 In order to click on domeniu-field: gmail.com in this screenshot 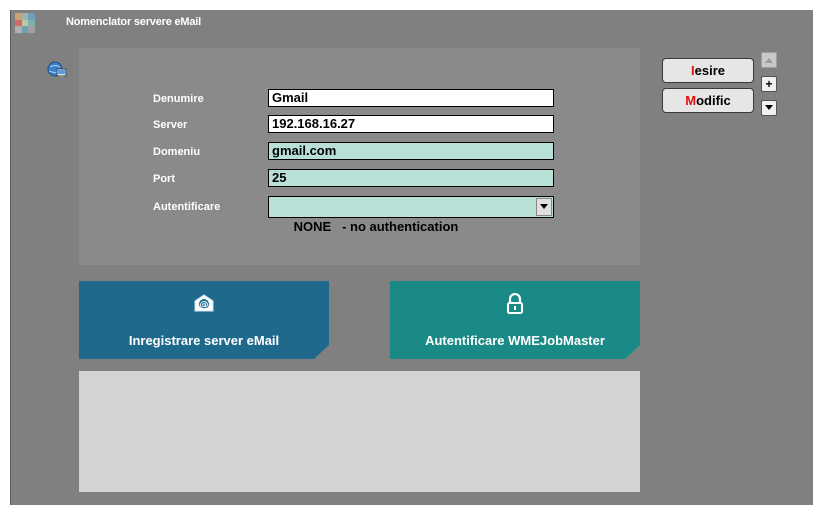, I will do `click(411, 151)`.